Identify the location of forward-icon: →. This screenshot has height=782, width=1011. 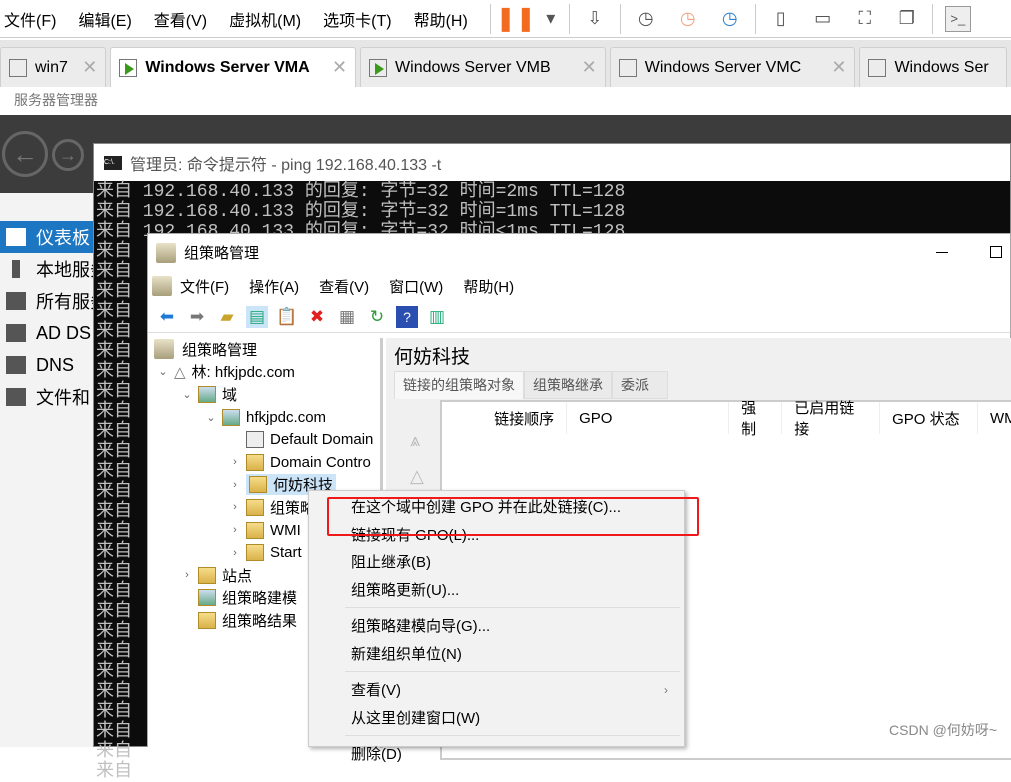
(68, 155).